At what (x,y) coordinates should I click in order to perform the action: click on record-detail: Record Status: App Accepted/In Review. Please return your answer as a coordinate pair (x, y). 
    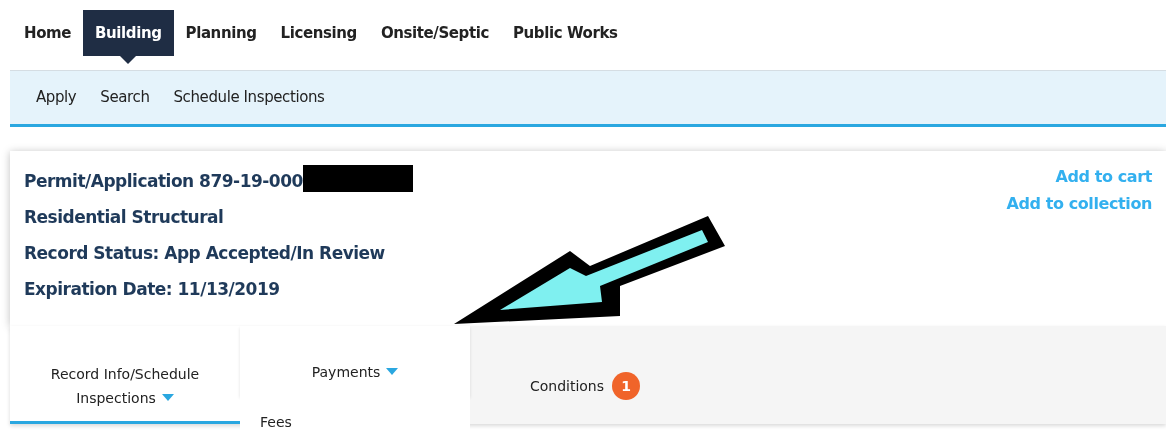
    Looking at the image, I should click on (205, 253).